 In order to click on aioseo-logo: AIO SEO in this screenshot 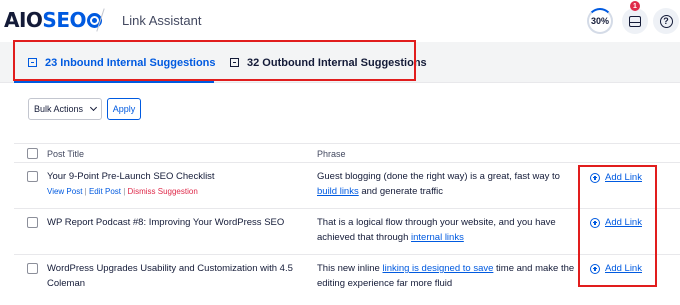, I will do `click(53, 20)`.